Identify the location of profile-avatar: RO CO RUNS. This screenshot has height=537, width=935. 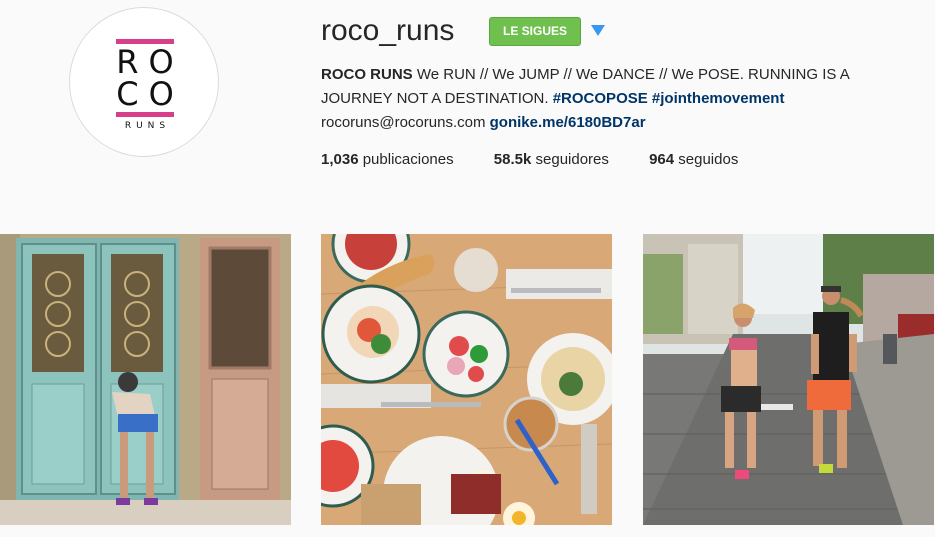
(144, 82).